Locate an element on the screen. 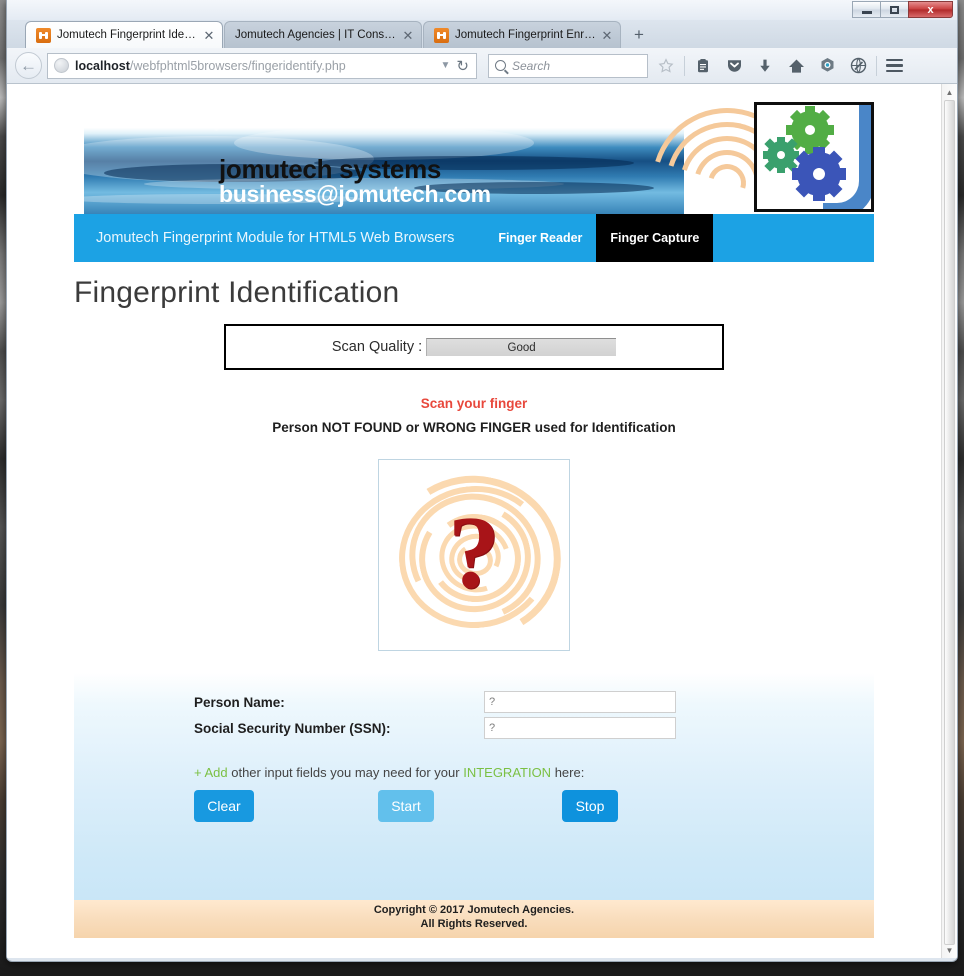  gear-green-small is located at coordinates (781, 155).